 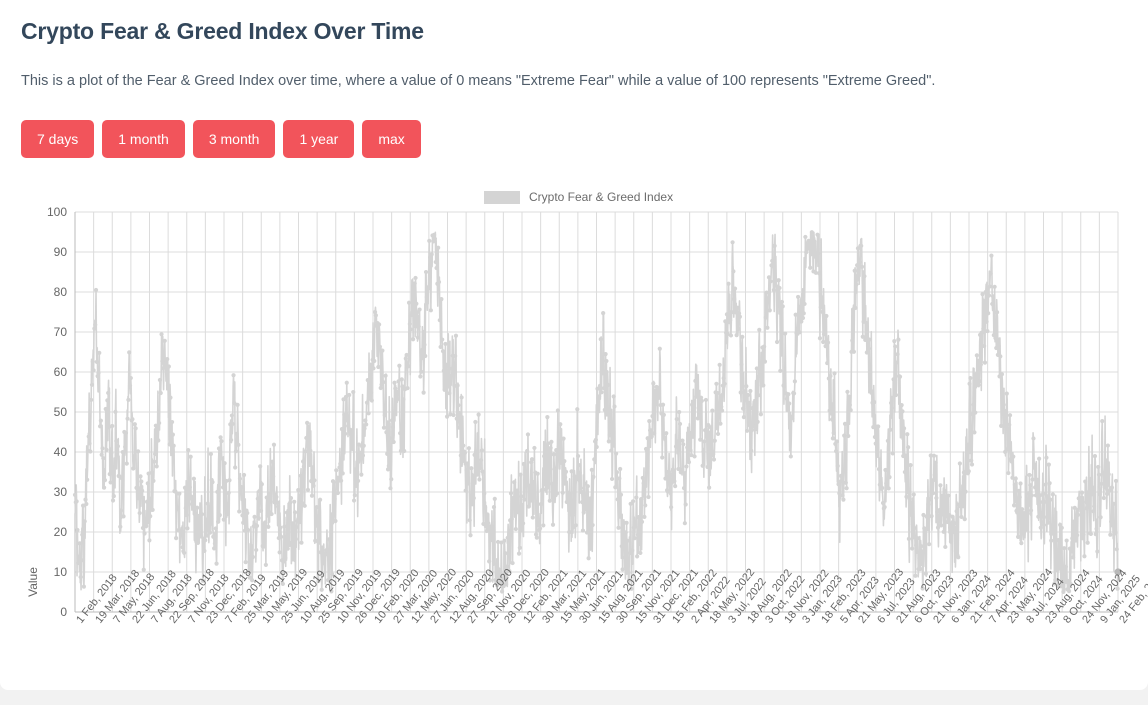 What do you see at coordinates (222, 31) in the screenshot?
I see `page-title: Crypto Fear & Greed Index Over Time` at bounding box center [222, 31].